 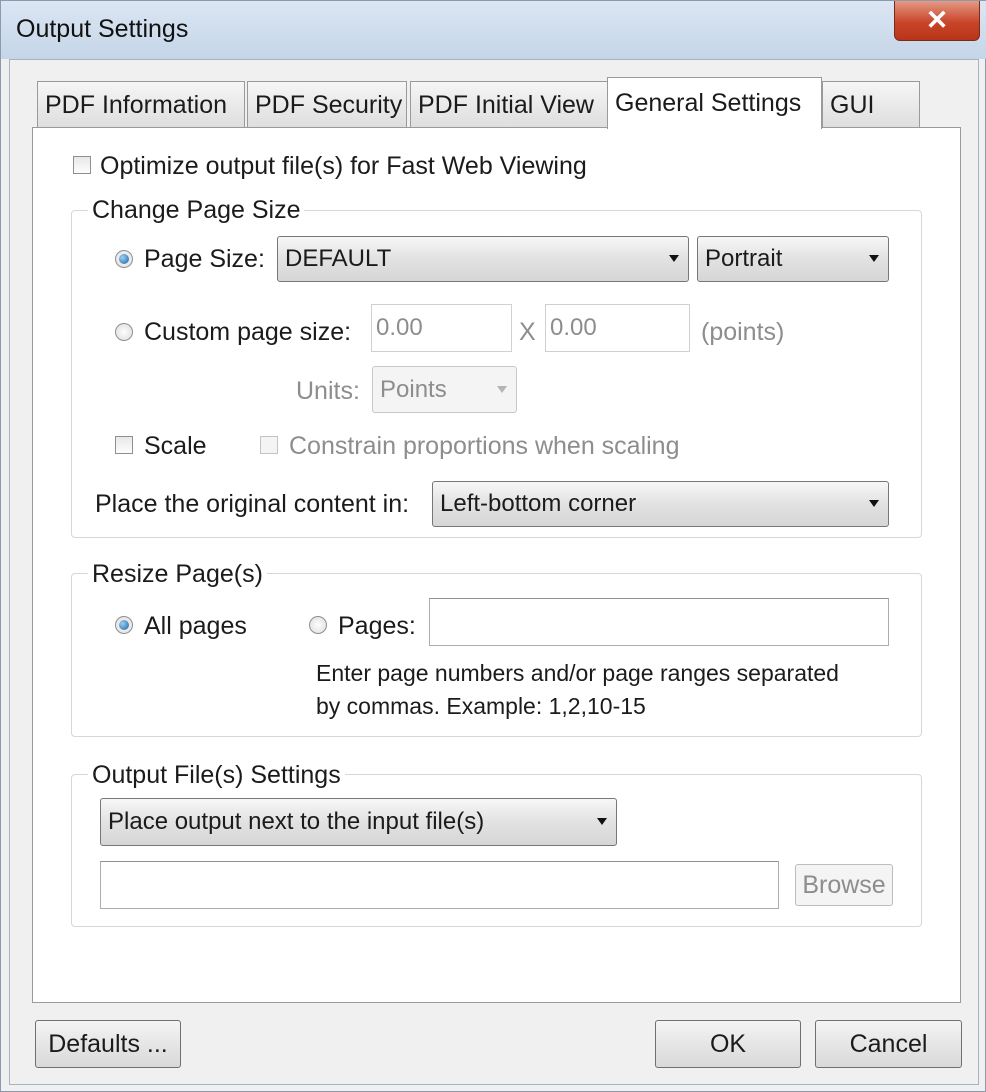 What do you see at coordinates (216, 775) in the screenshot?
I see `output-settings-title: Output File(s) Settings` at bounding box center [216, 775].